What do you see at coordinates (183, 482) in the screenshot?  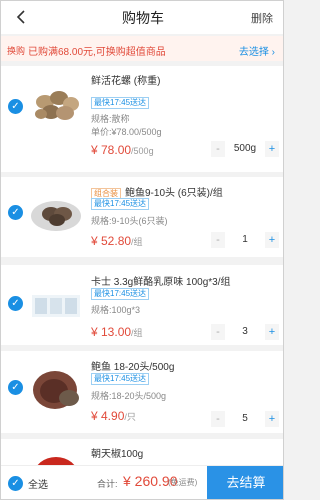 I see `shipping-note: (免运费)` at bounding box center [183, 482].